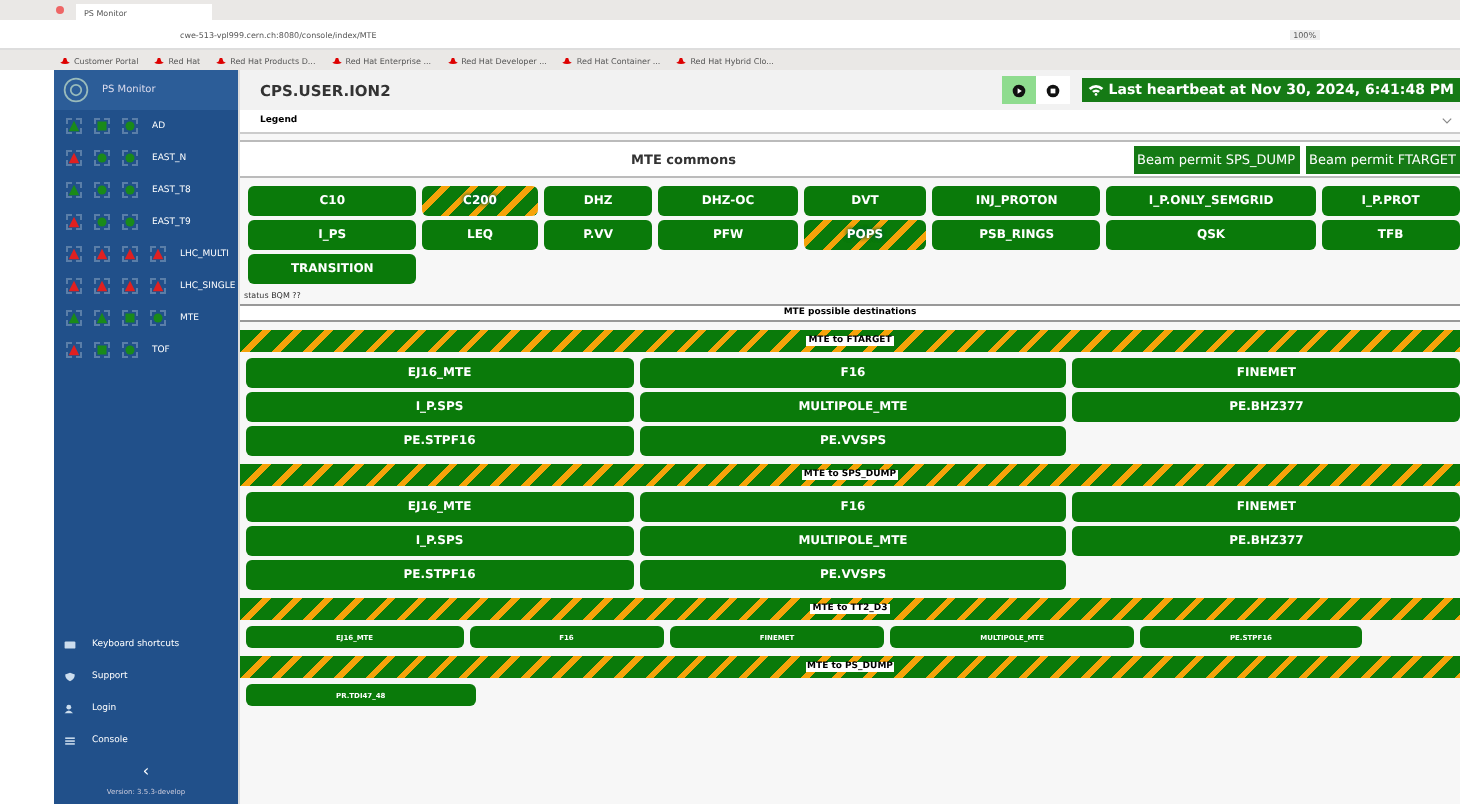  I want to click on user-icon, so click(70, 708).